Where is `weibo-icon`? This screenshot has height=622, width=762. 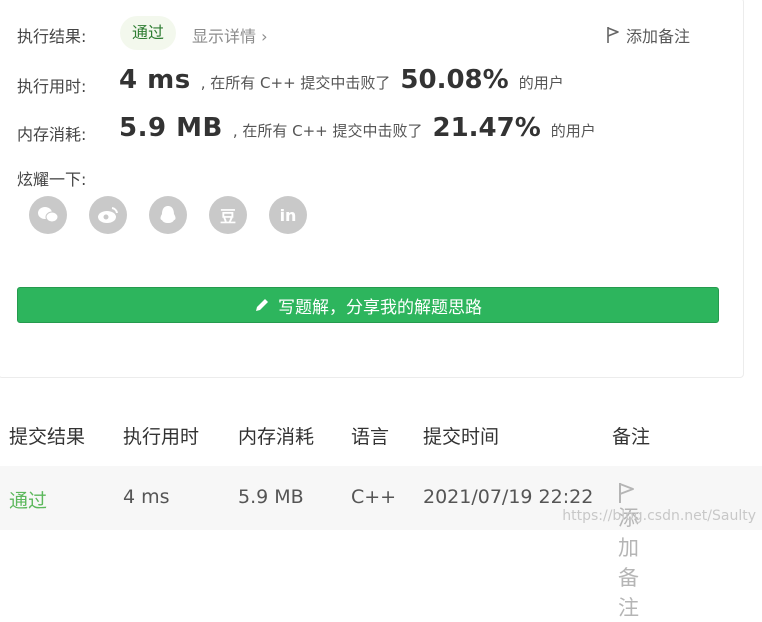
weibo-icon is located at coordinates (108, 215).